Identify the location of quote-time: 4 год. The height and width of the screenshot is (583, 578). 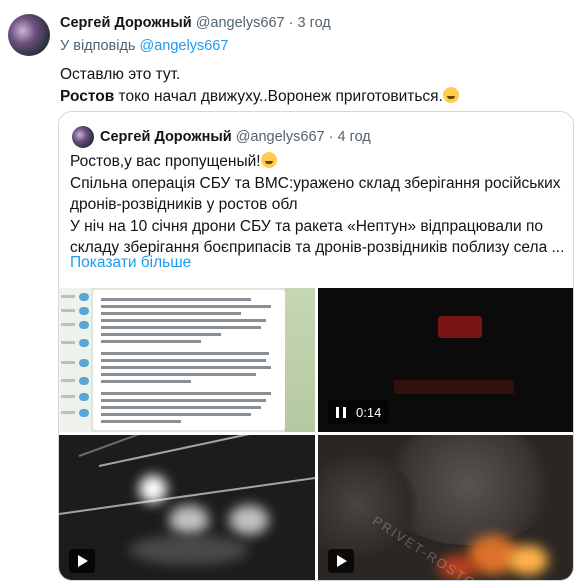
(354, 137).